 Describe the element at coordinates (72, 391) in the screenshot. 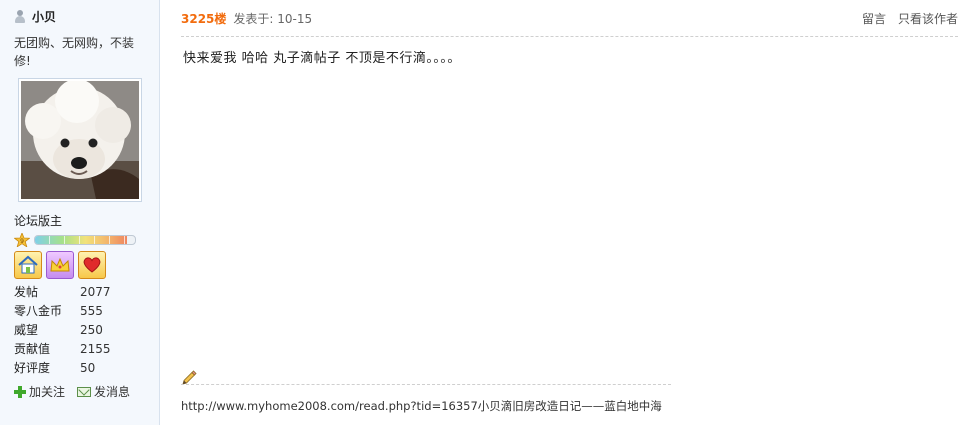

I see `user-actions: 加关注 发消息` at that location.